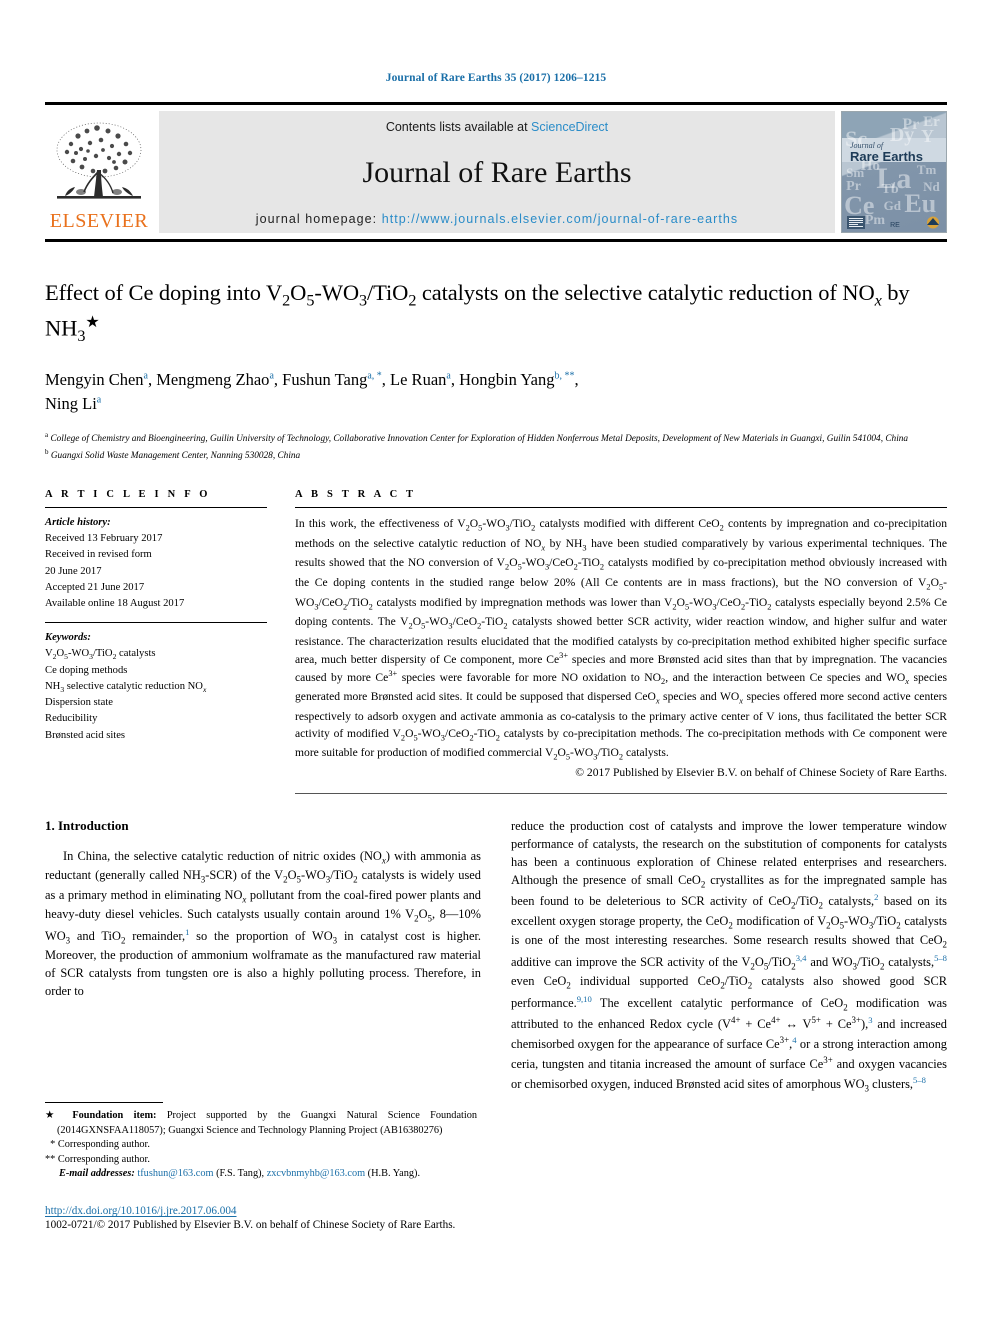 The width and height of the screenshot is (992, 1323). I want to click on homepage-prefix: journal homepage:, so click(318, 219).